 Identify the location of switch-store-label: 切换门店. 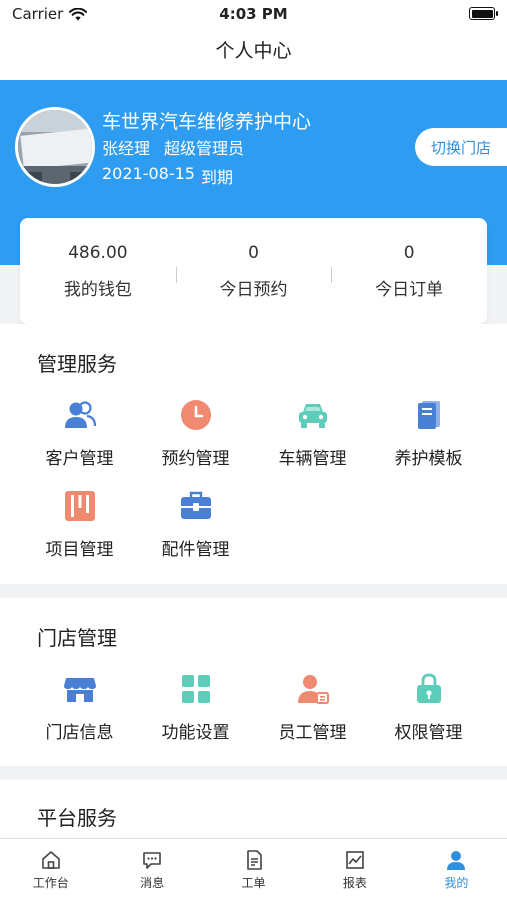
(460, 147).